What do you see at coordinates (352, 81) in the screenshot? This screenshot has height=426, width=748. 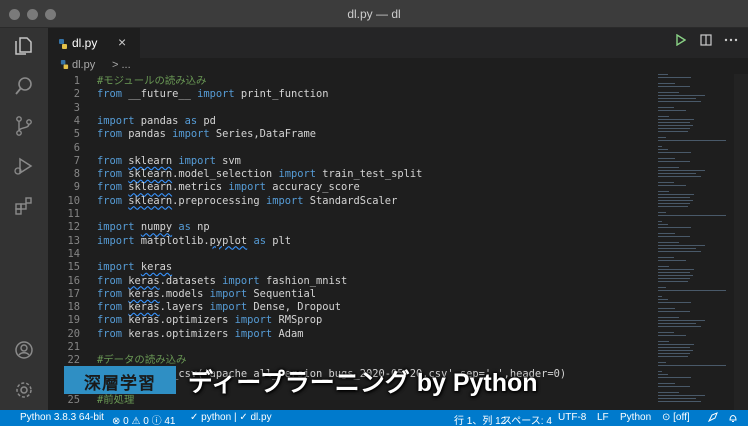 I see `code-line: 1 #モジュールの読み込み` at bounding box center [352, 81].